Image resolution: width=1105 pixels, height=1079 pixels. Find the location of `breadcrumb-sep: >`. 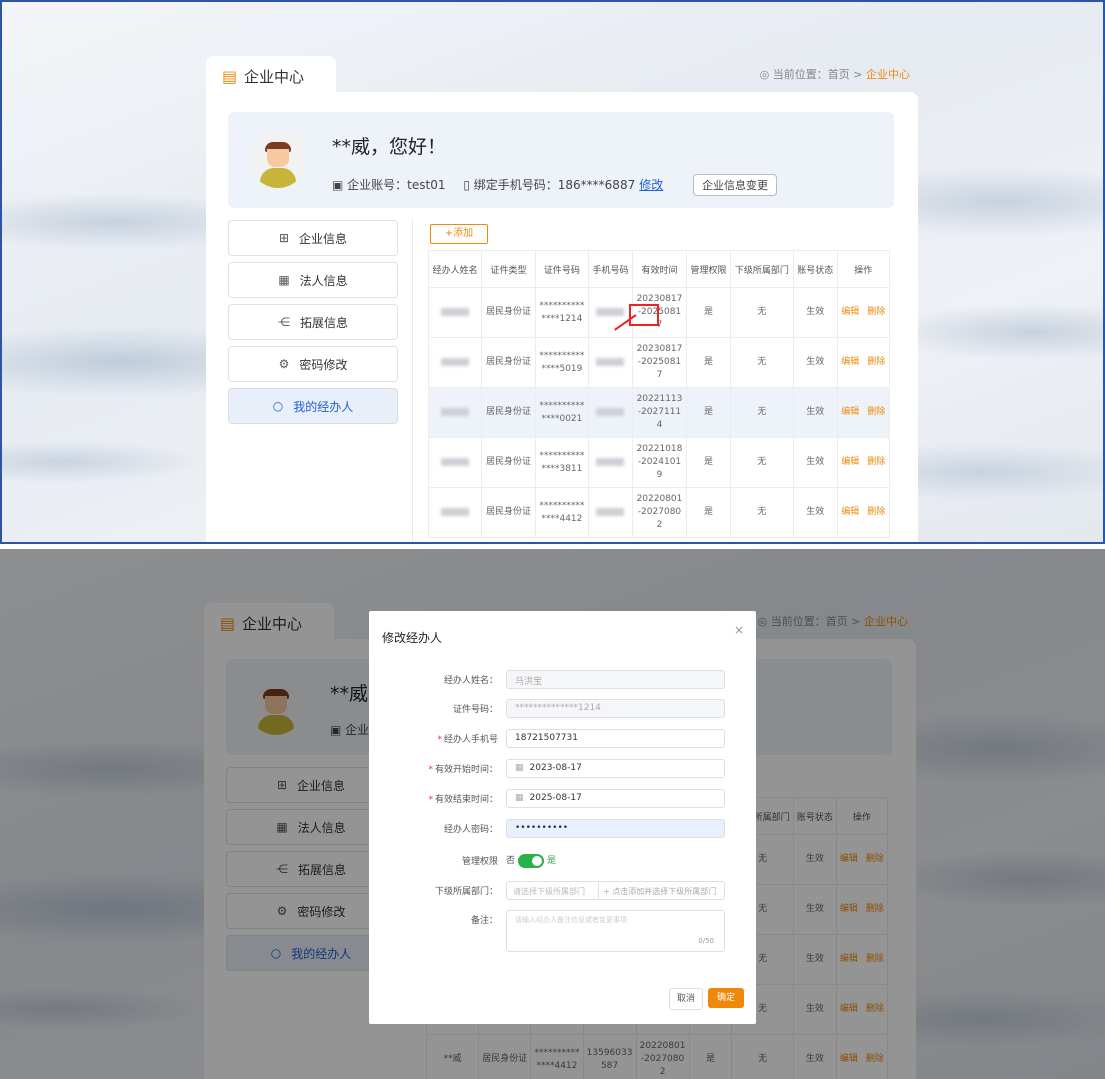

breadcrumb-sep: > is located at coordinates (858, 74).